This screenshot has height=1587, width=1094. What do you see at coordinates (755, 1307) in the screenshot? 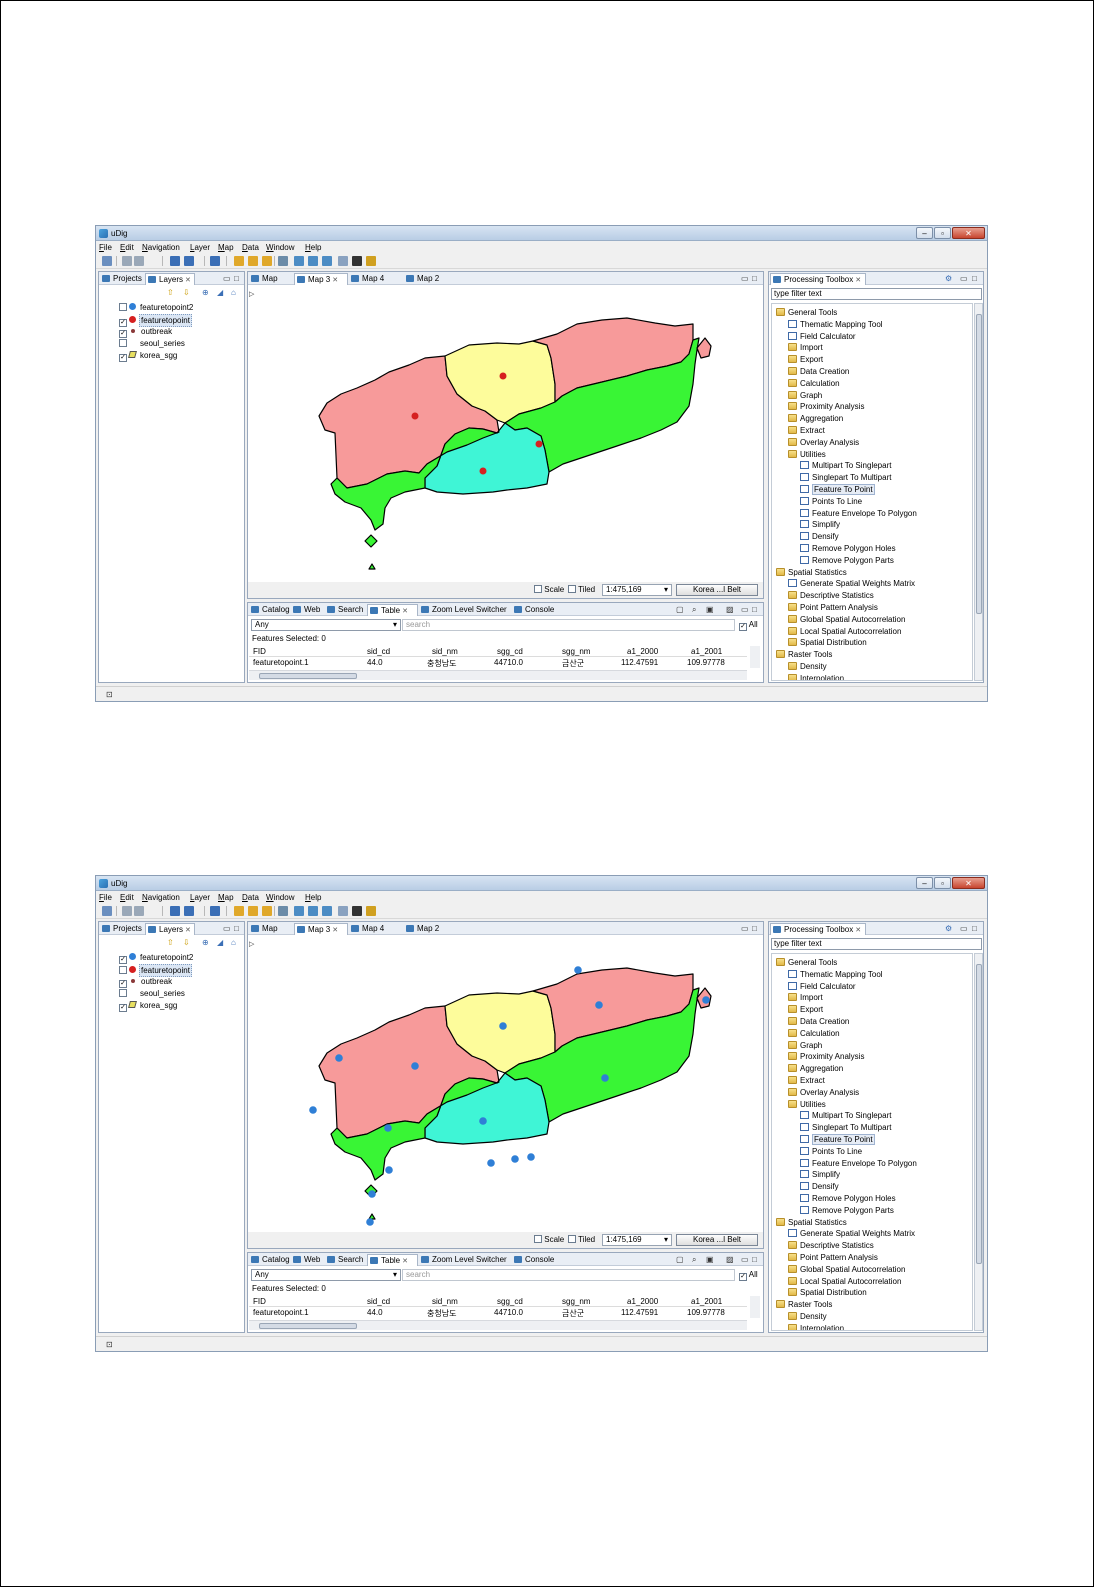
I see `table-vertical-scrollbar` at bounding box center [755, 1307].